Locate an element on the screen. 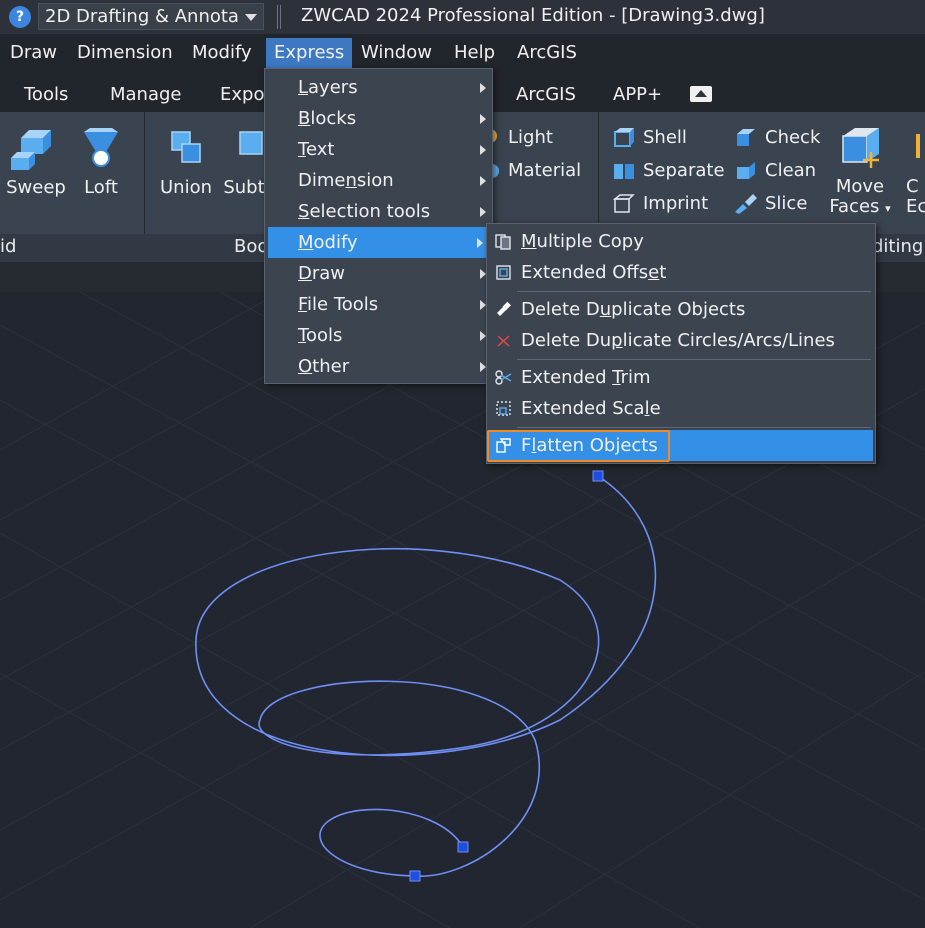  separate-button: Separate is located at coordinates (669, 171).